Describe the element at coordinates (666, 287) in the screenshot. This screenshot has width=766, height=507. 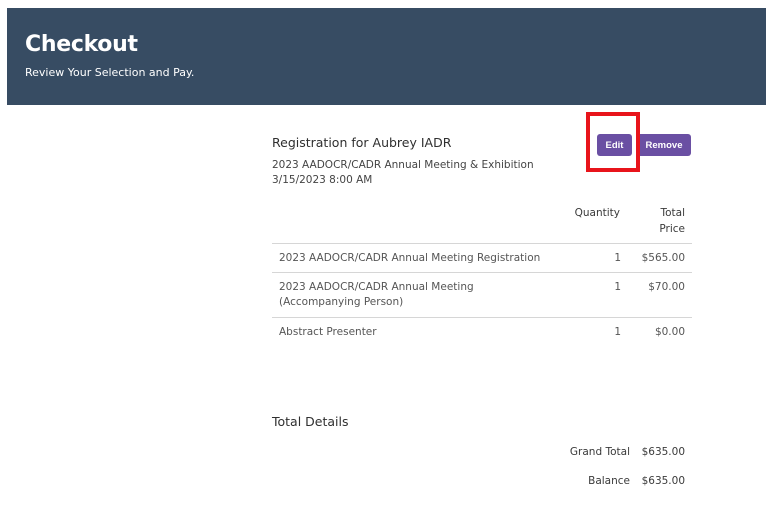
I see `item-price: $70.00` at that location.